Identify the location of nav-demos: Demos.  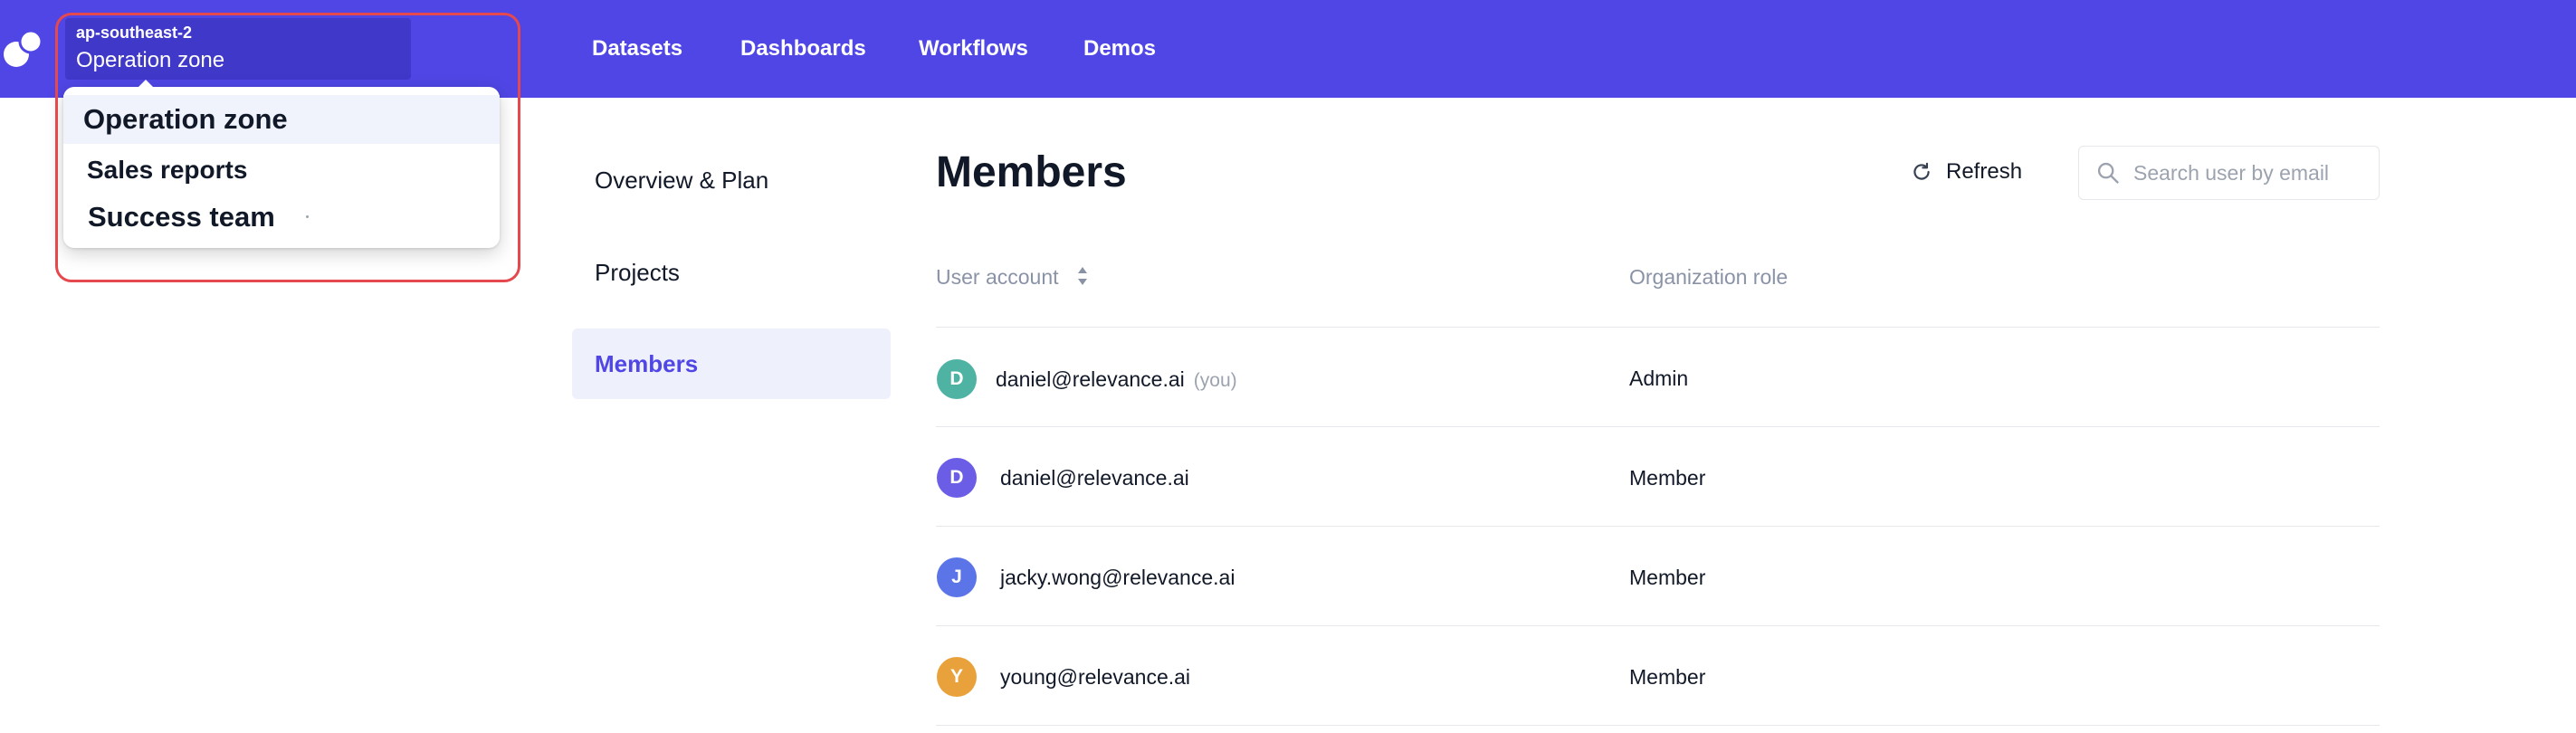
(1119, 49).